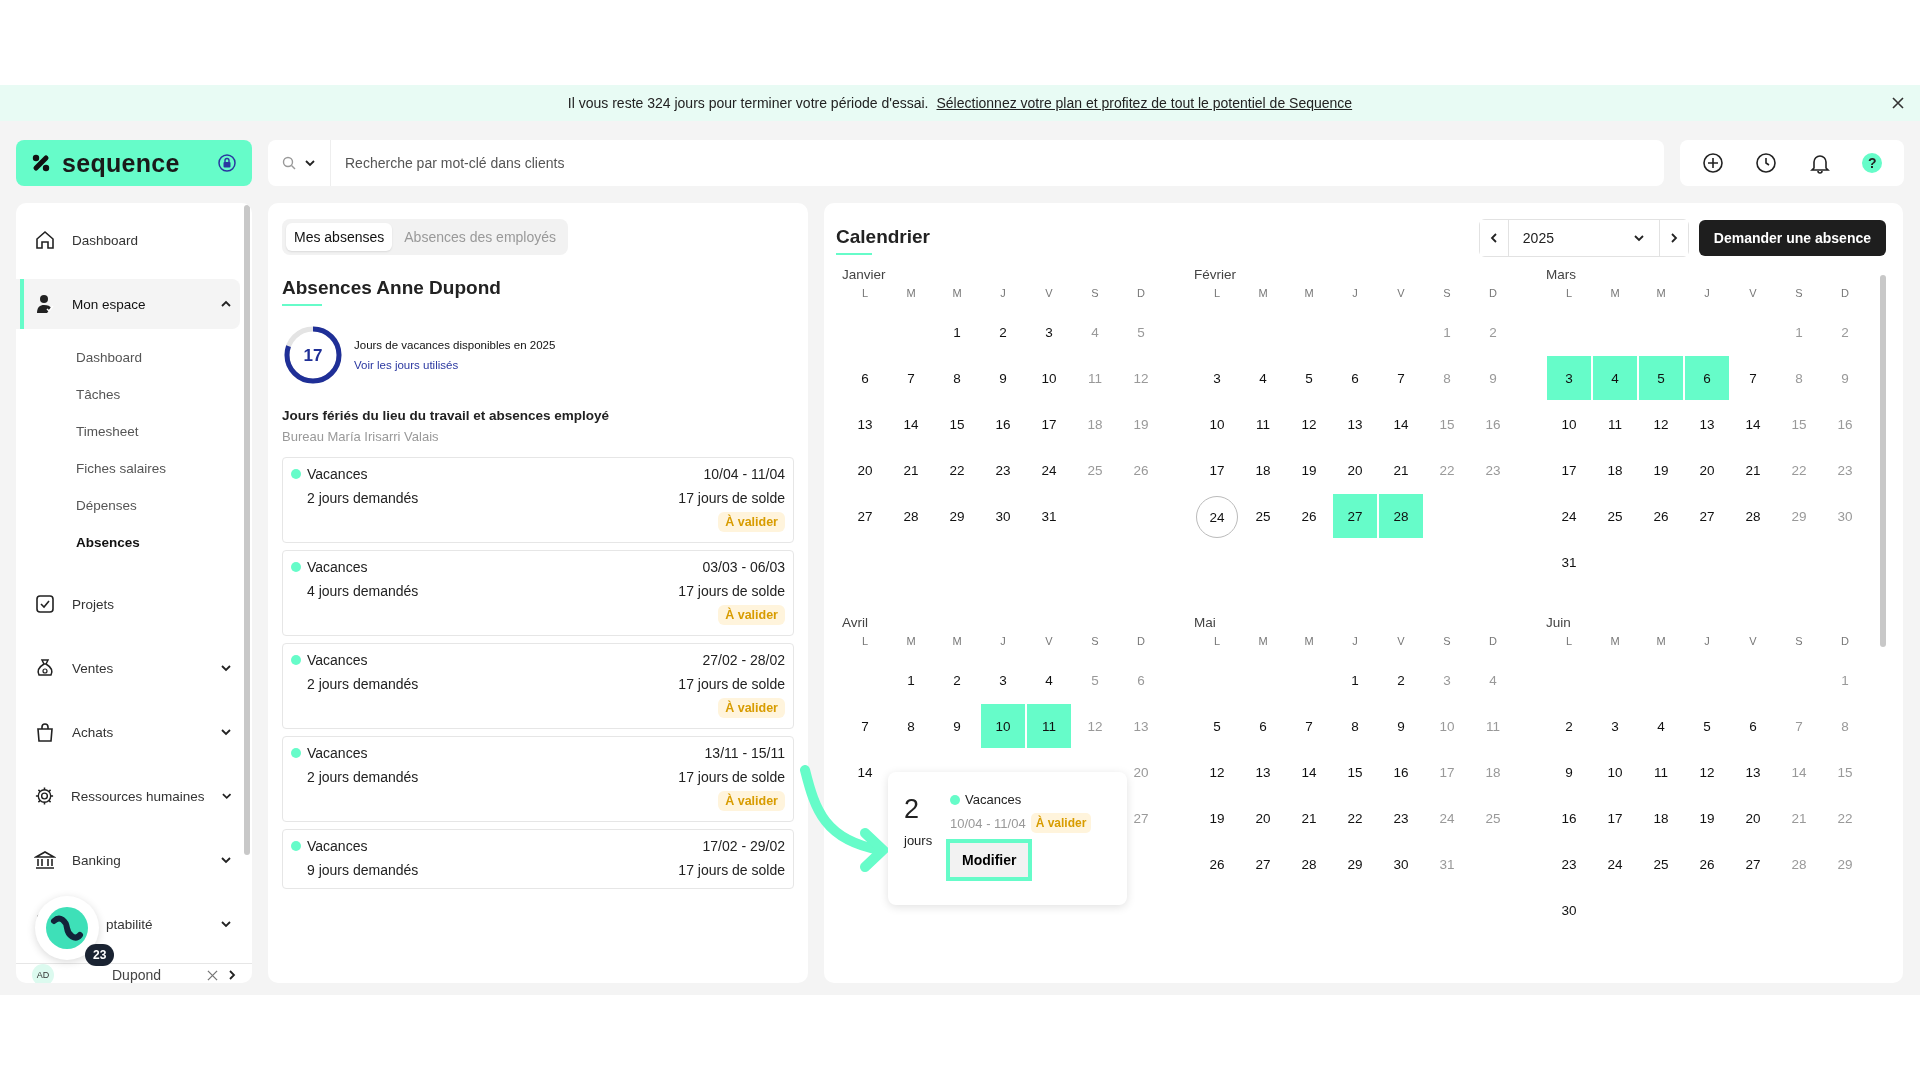 The height and width of the screenshot is (1080, 1920). I want to click on absence-day: 6, so click(1707, 378).